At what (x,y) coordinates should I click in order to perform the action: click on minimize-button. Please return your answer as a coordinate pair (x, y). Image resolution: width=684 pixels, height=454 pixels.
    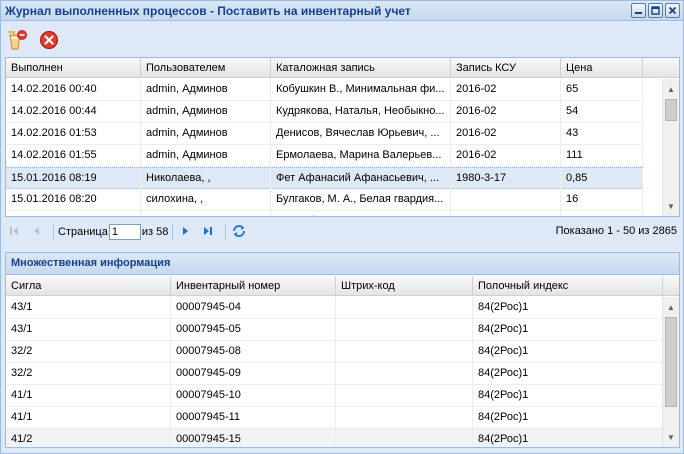
    Looking at the image, I should click on (638, 10).